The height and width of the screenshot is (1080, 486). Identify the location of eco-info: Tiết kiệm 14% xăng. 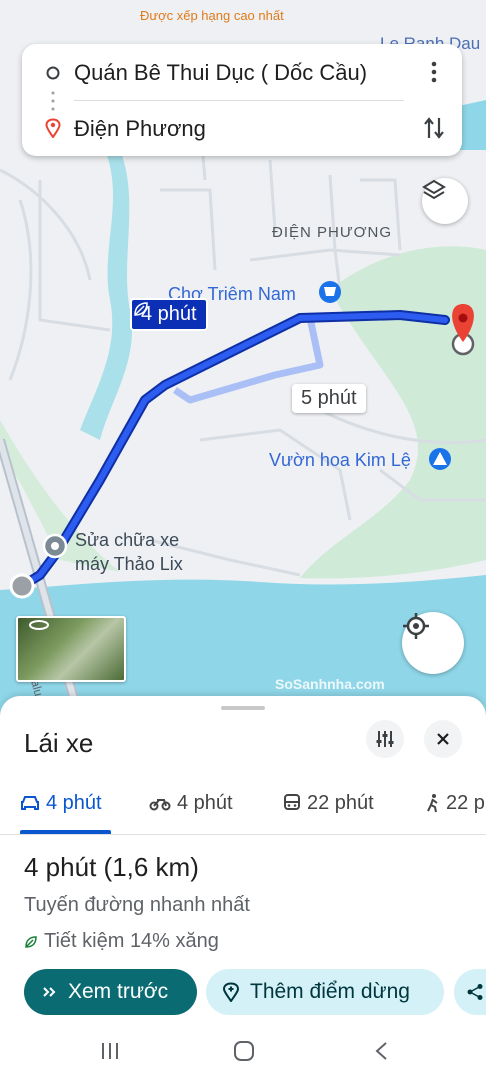
(121, 941).